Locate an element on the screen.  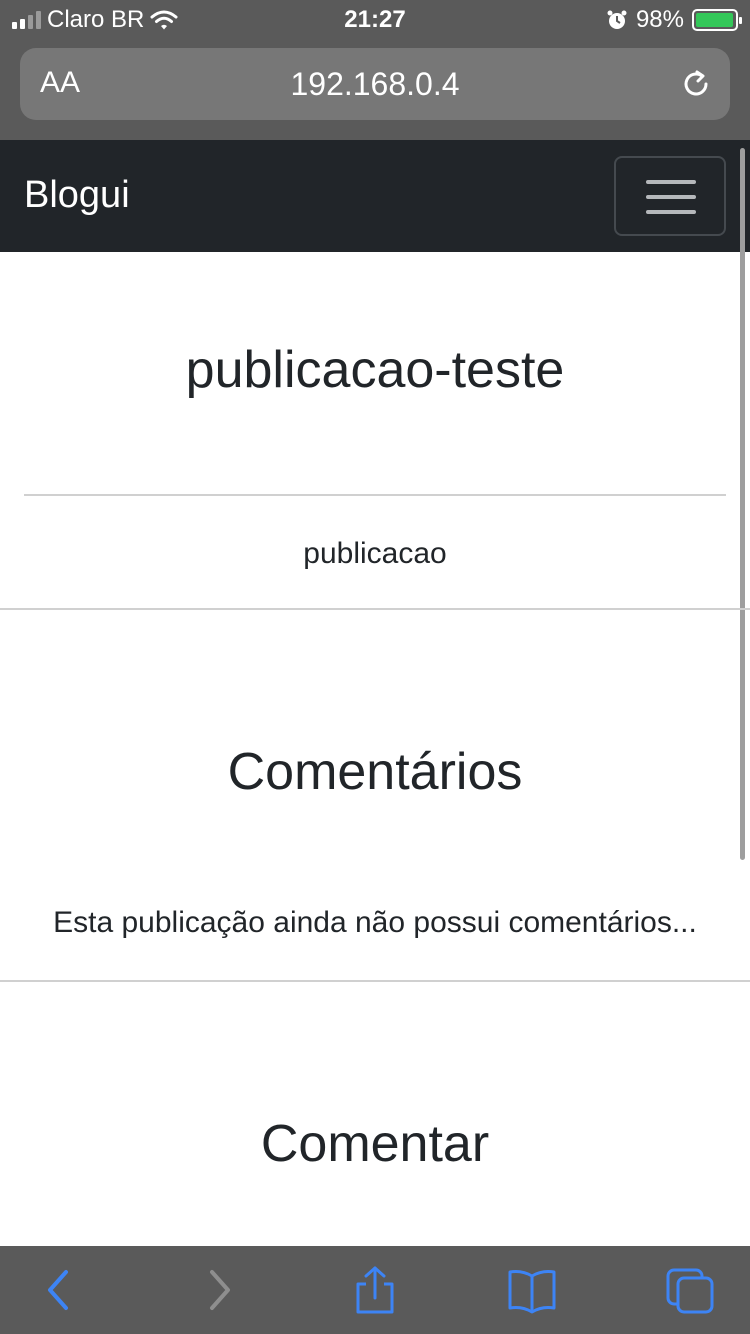
back-icon is located at coordinates (60, 1290).